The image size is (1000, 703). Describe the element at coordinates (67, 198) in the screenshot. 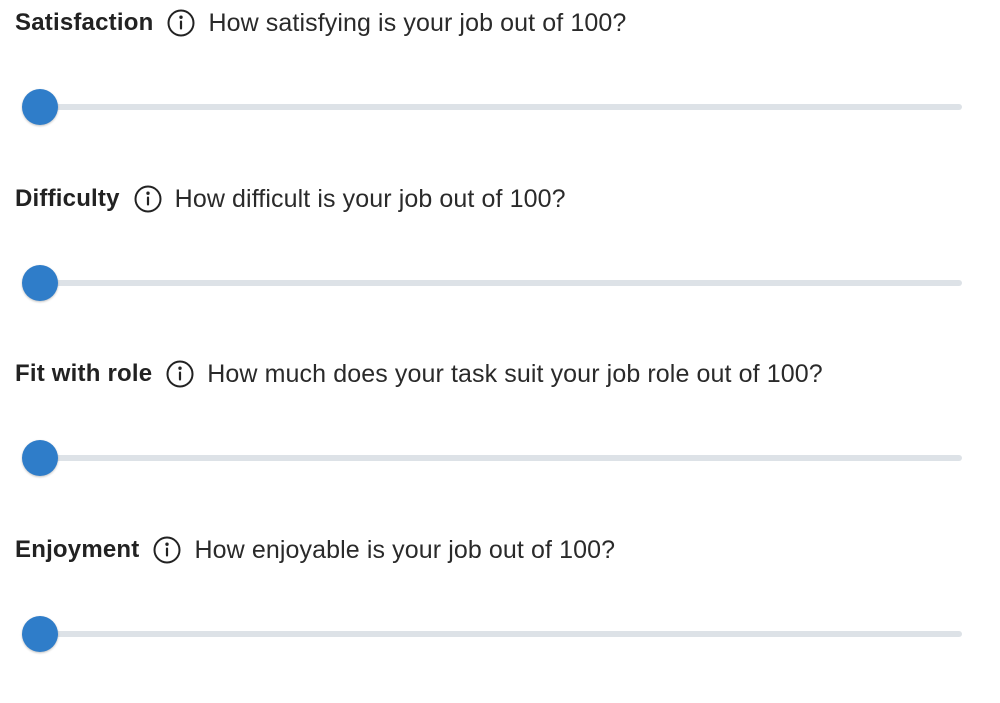

I see `question-title: Difficulty` at that location.